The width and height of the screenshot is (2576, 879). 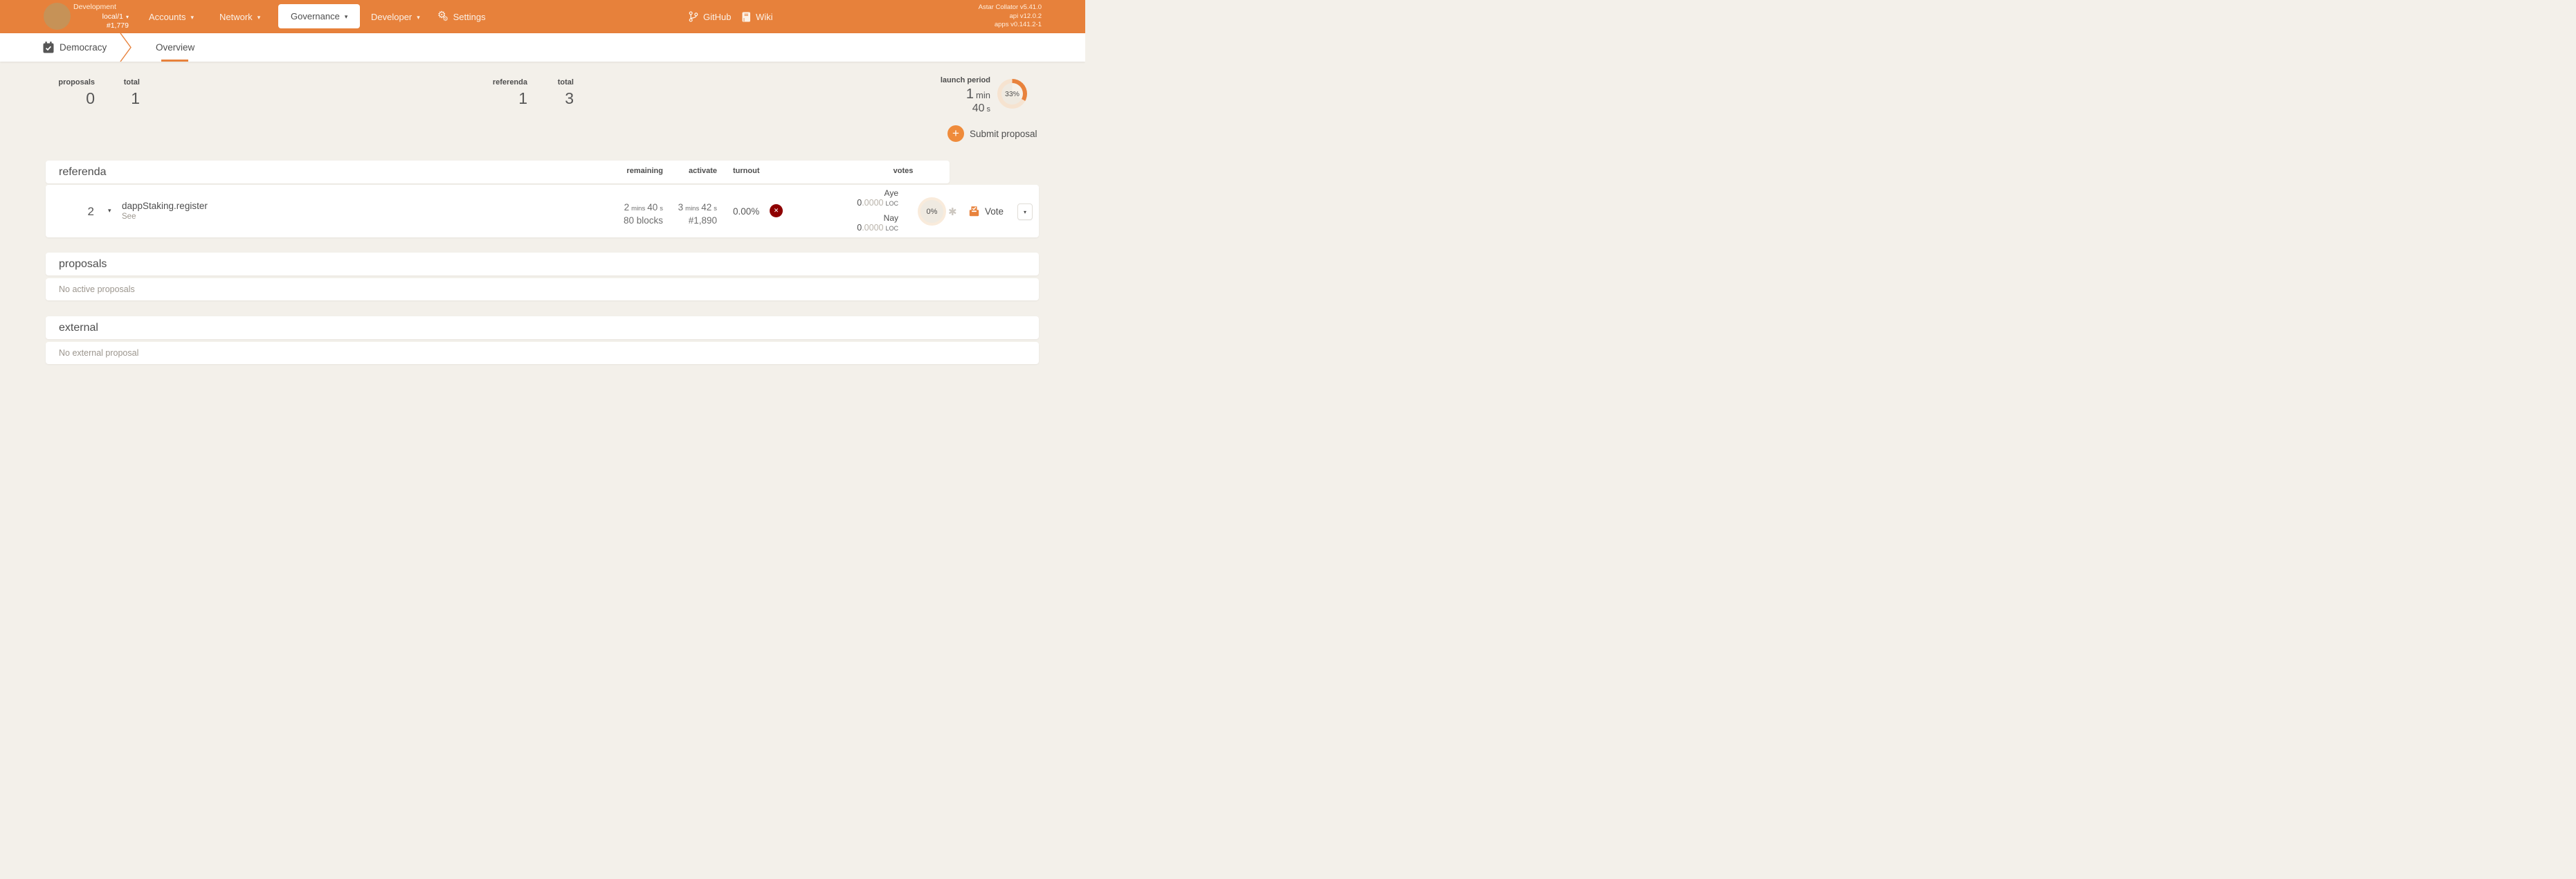 I want to click on external-header-bar: external, so click(x=542, y=327).